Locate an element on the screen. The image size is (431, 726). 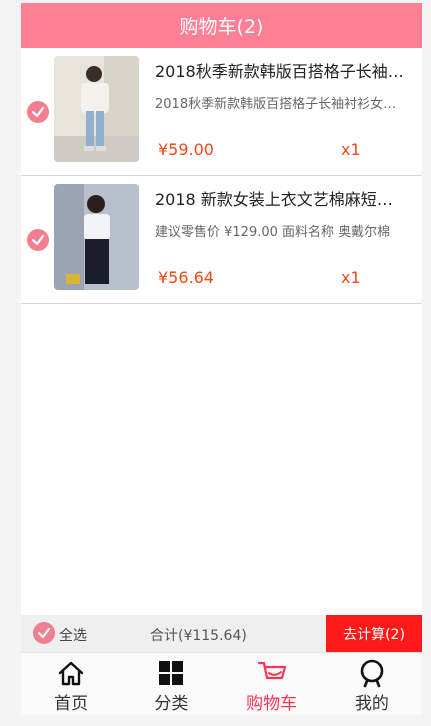
nav-label: 分类 is located at coordinates (171, 704).